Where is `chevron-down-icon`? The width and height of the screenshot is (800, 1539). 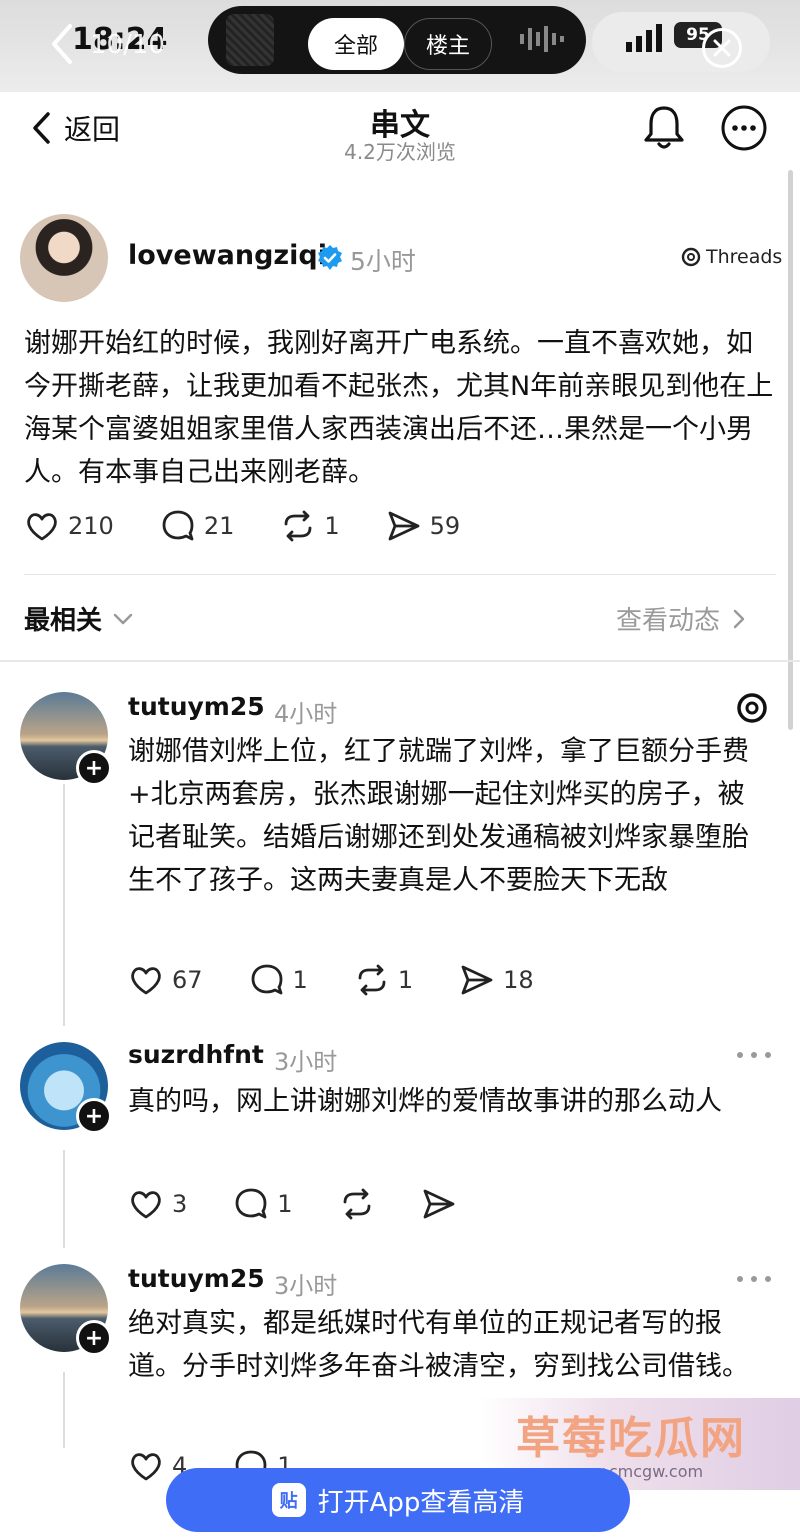 chevron-down-icon is located at coordinates (123, 618).